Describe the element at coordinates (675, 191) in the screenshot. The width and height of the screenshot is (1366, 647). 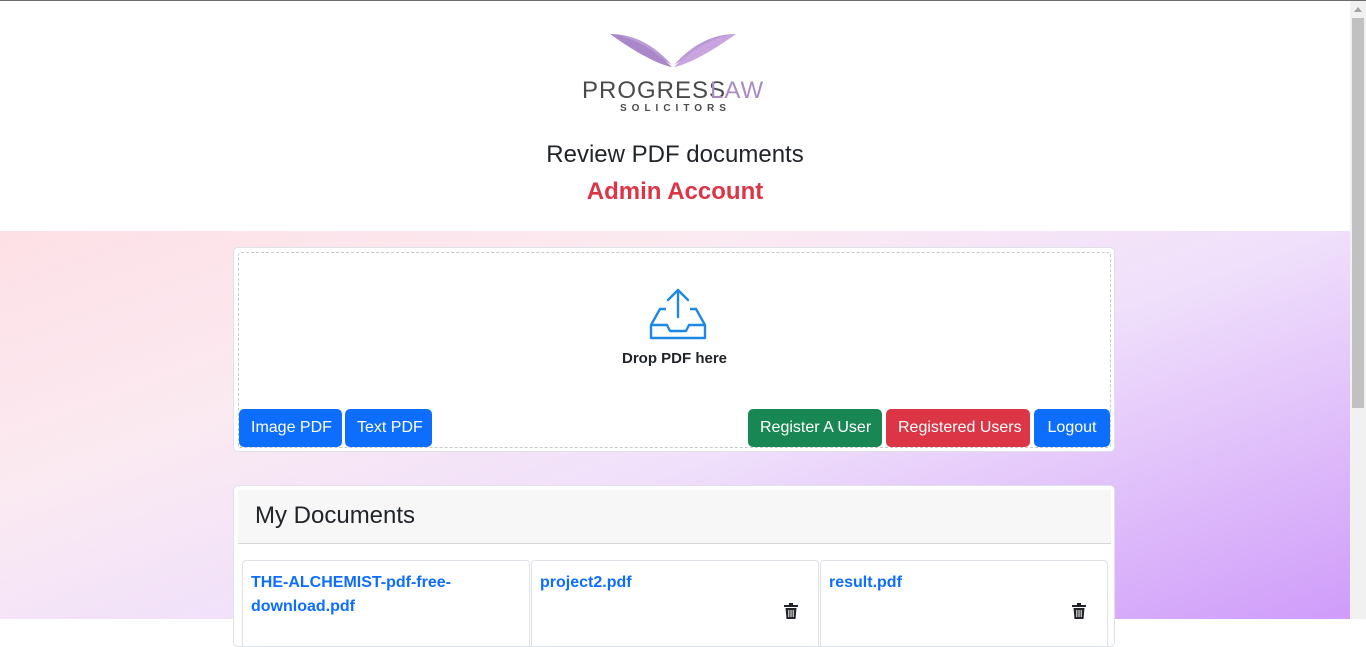
I see `account-label: Admin Account` at that location.